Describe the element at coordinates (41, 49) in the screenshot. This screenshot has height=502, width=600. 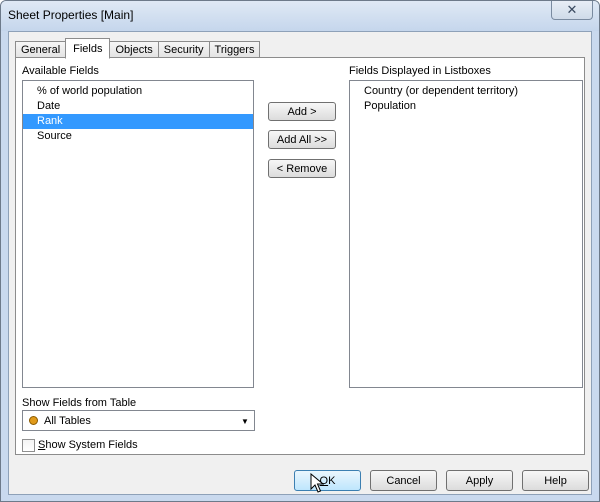
I see `tab-general: General` at that location.